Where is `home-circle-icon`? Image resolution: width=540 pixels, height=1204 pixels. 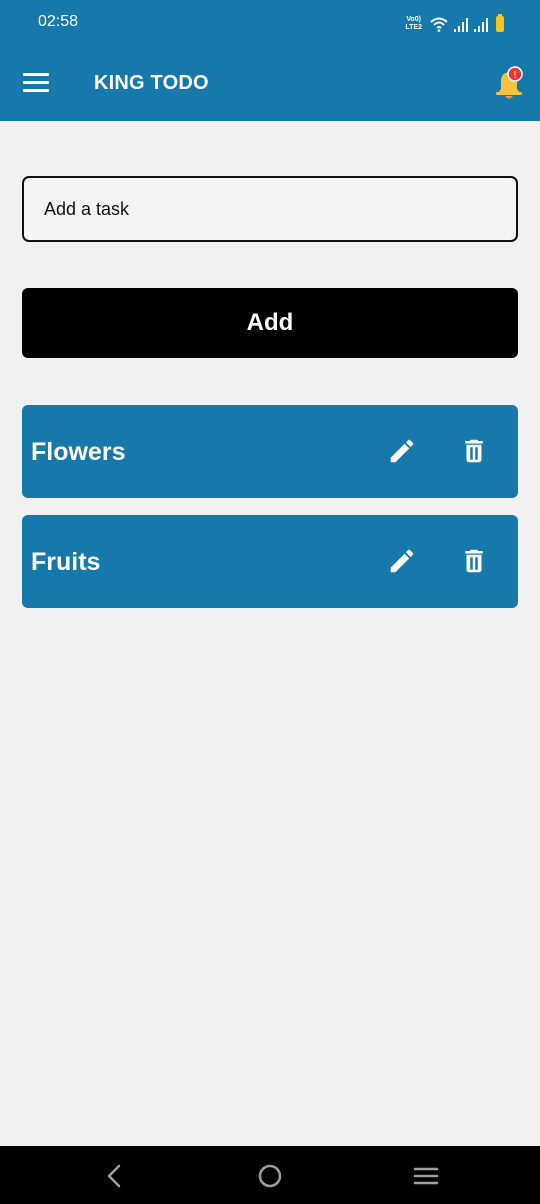
home-circle-icon is located at coordinates (270, 1176).